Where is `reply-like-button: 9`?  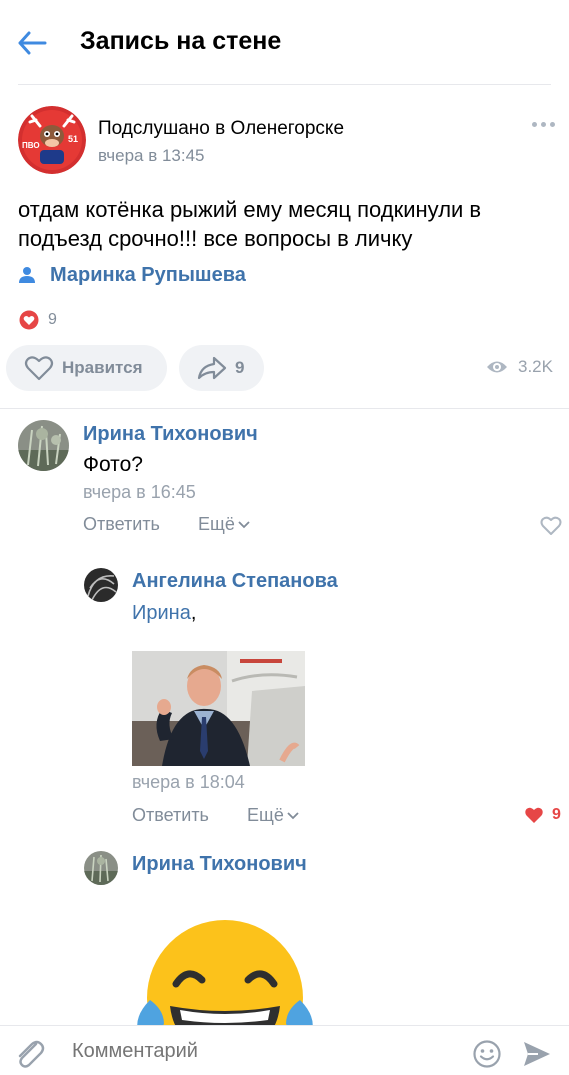 reply-like-button: 9 is located at coordinates (542, 815).